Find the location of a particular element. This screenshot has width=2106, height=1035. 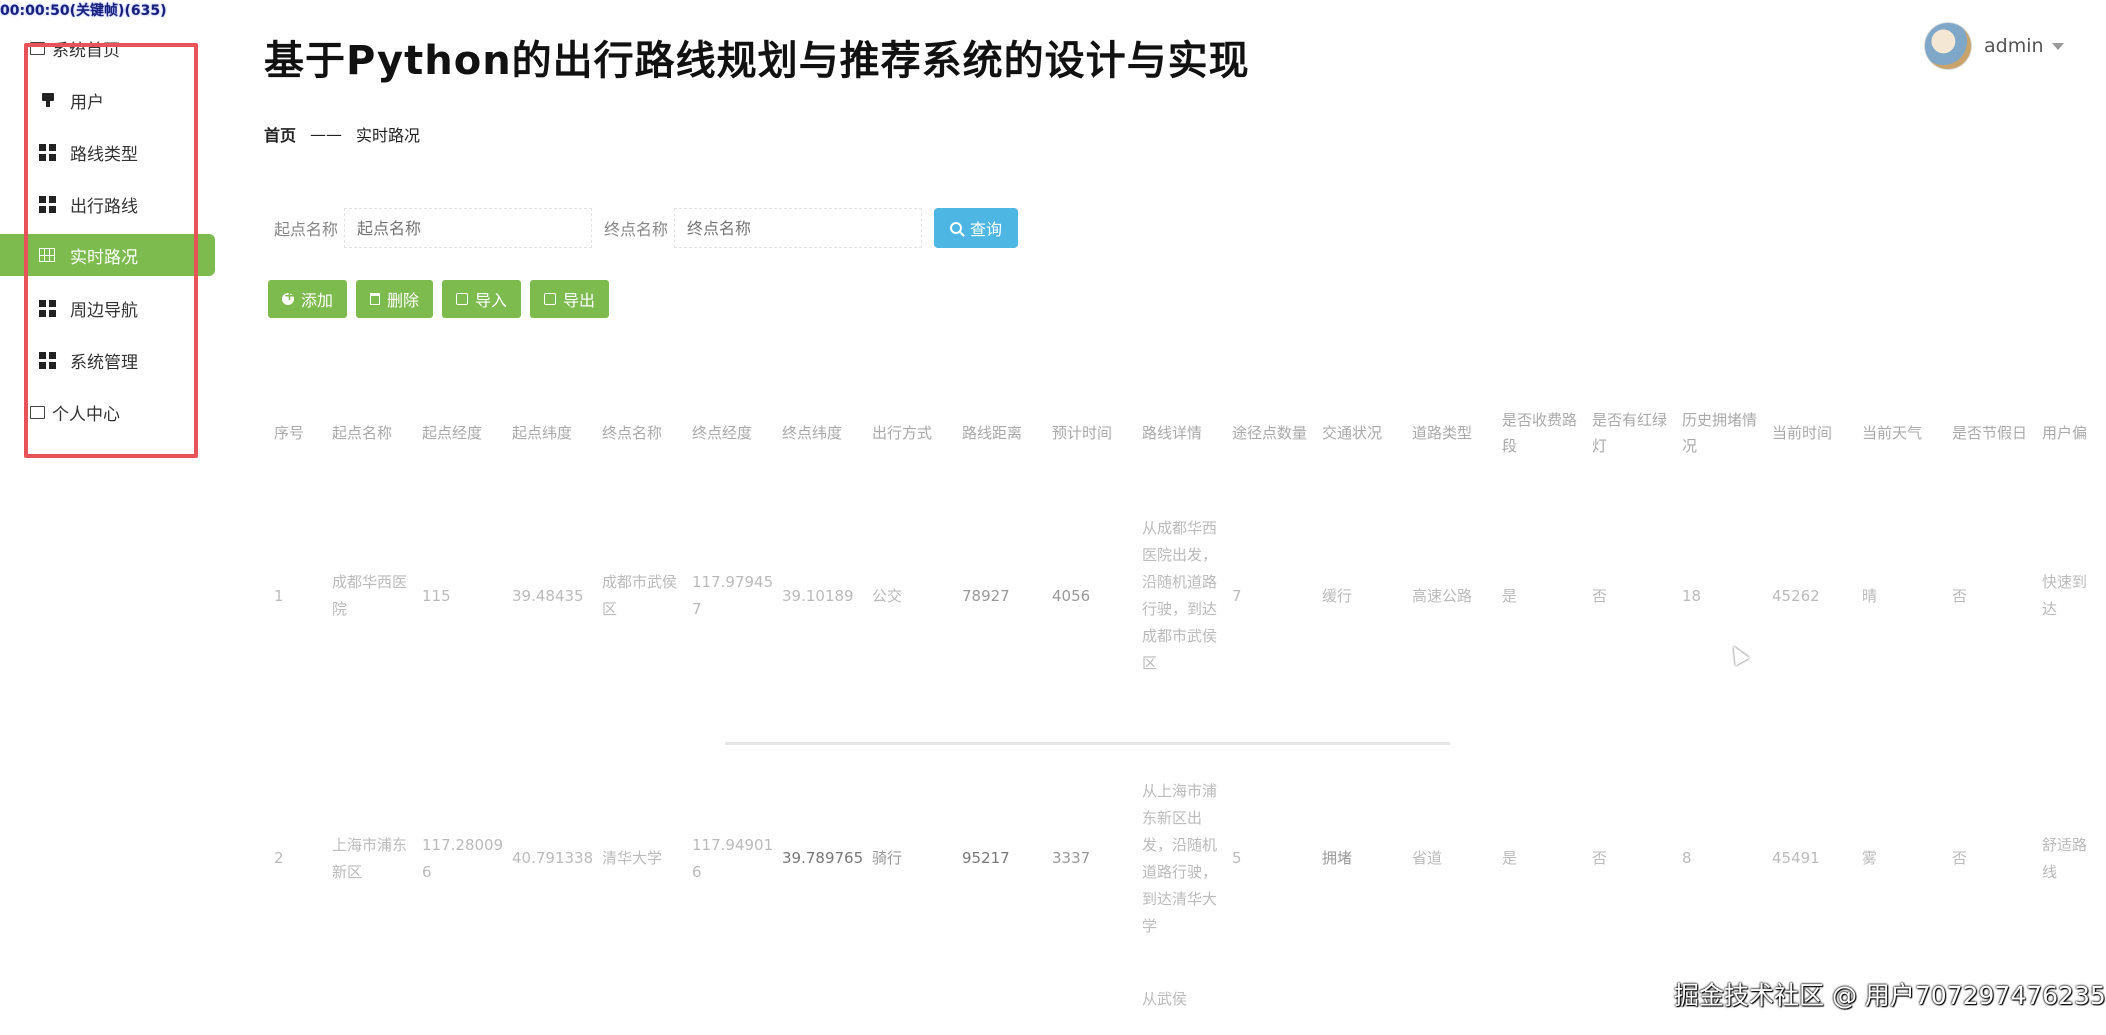

square-icon is located at coordinates (37, 412).